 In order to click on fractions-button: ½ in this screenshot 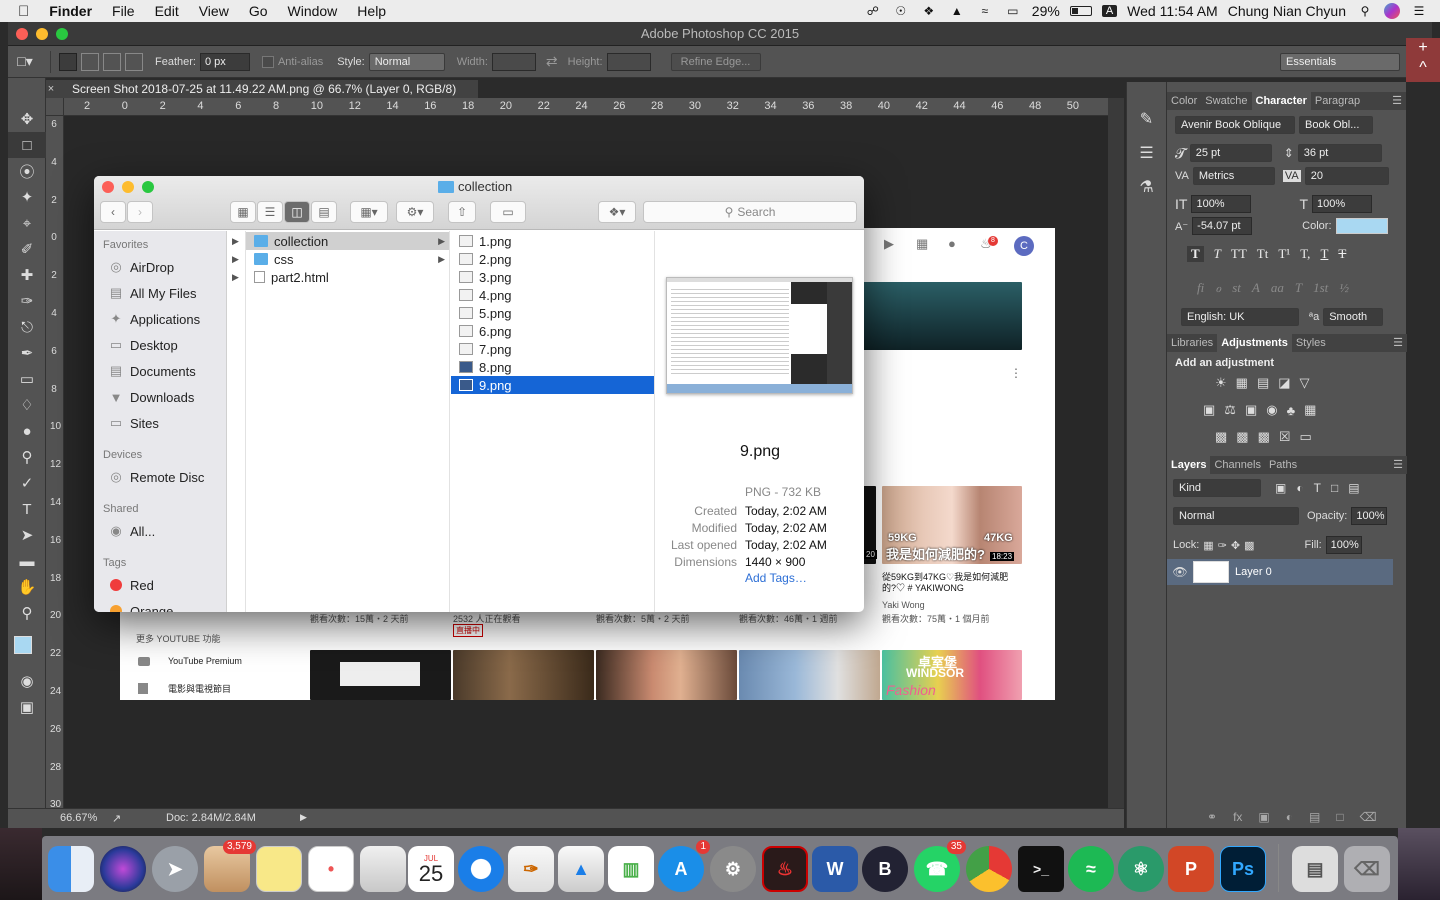, I will do `click(1344, 288)`.